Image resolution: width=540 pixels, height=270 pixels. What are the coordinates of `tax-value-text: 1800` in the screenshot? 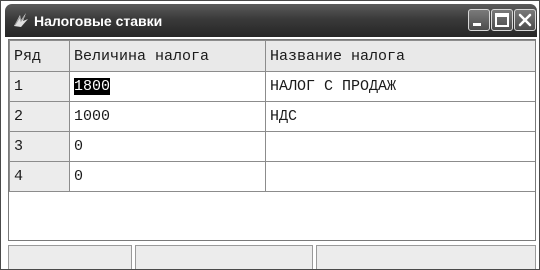 It's located at (92, 86).